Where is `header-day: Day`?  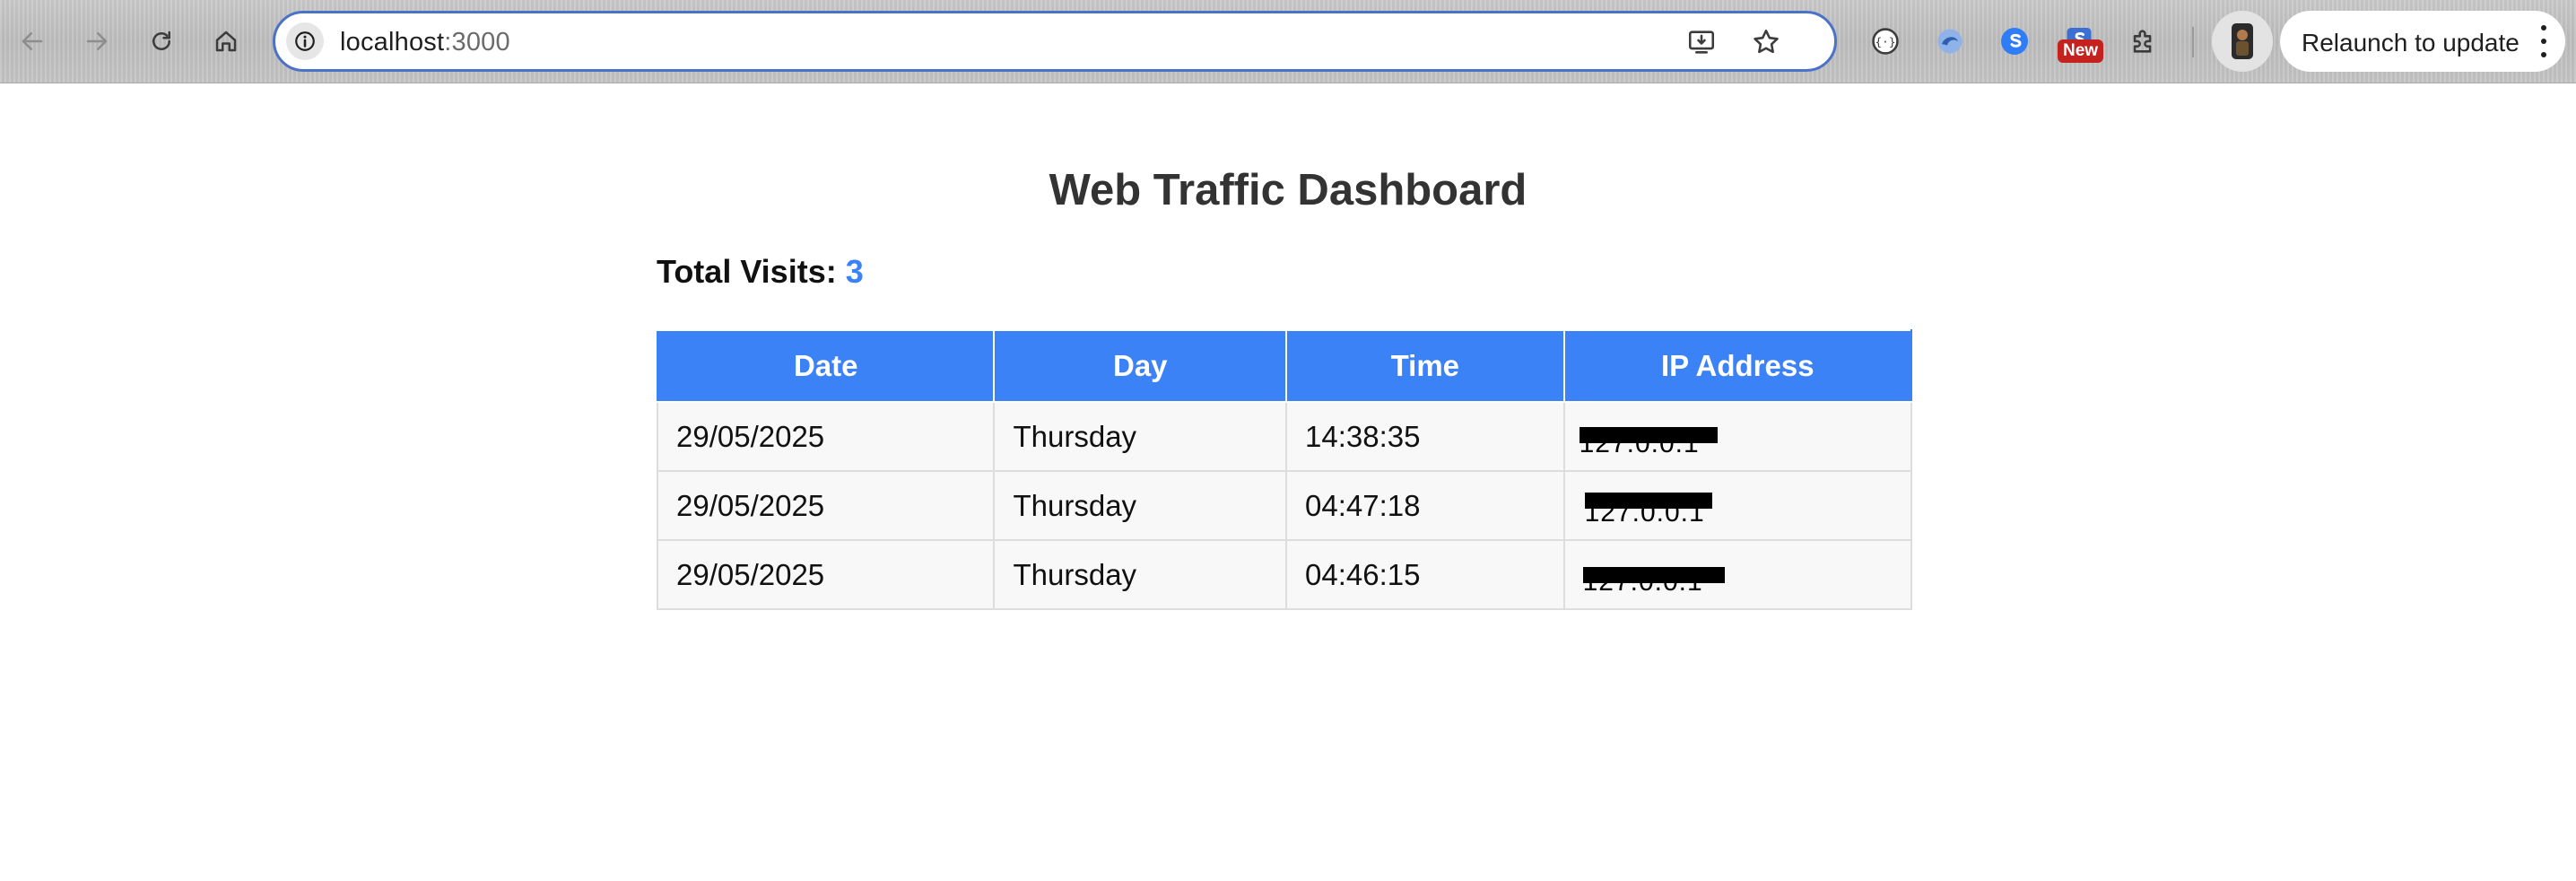
header-day: Day is located at coordinates (1140, 366).